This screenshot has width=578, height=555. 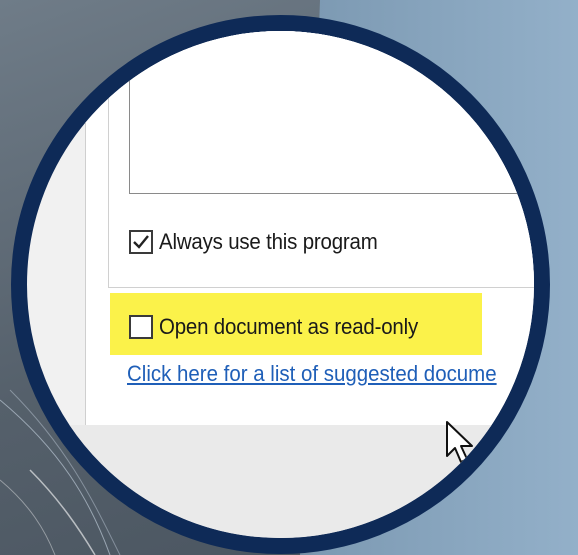 I want to click on always-use-program-row: Always use this program, so click(x=261, y=242).